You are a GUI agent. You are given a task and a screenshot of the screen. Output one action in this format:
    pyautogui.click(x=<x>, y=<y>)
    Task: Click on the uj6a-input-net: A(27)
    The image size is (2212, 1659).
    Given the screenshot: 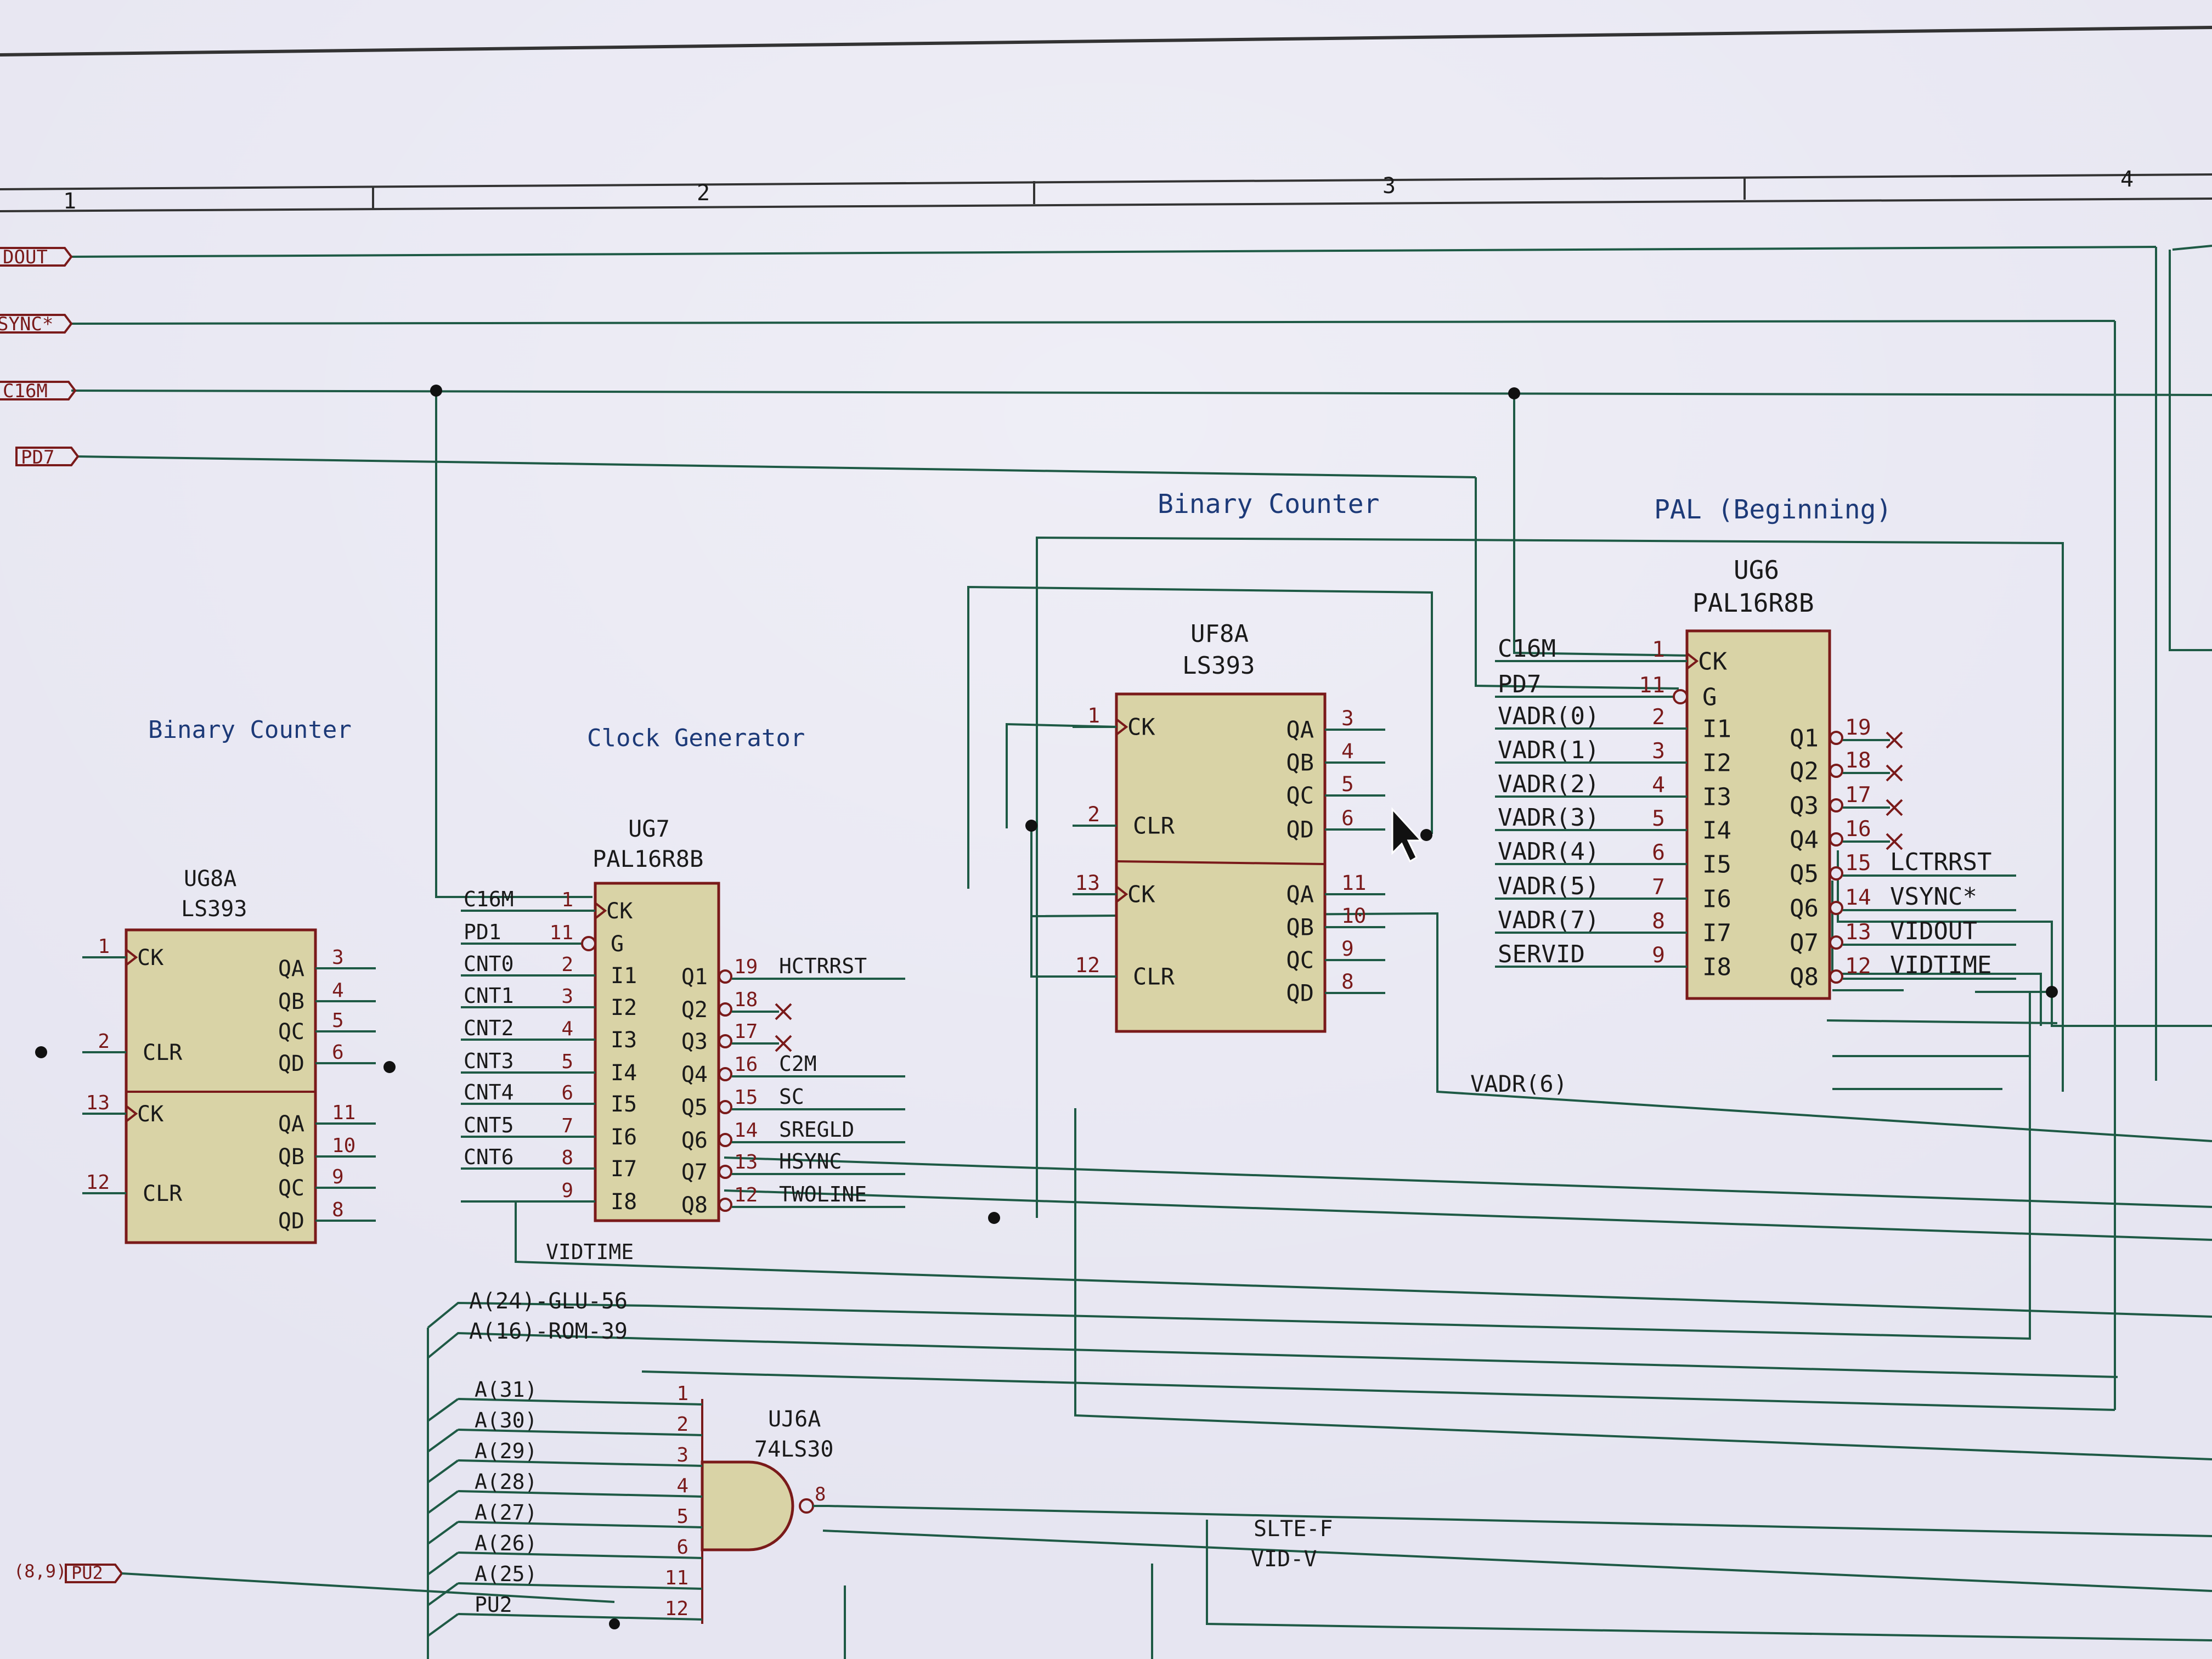 What is the action you would take?
    pyautogui.click(x=506, y=1513)
    